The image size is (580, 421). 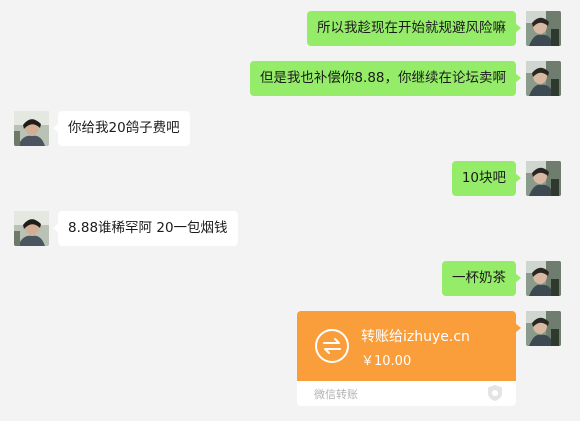 I want to click on message-row: 但是我也补偿你8.88，你继续在论坛卖啊, so click(x=290, y=78).